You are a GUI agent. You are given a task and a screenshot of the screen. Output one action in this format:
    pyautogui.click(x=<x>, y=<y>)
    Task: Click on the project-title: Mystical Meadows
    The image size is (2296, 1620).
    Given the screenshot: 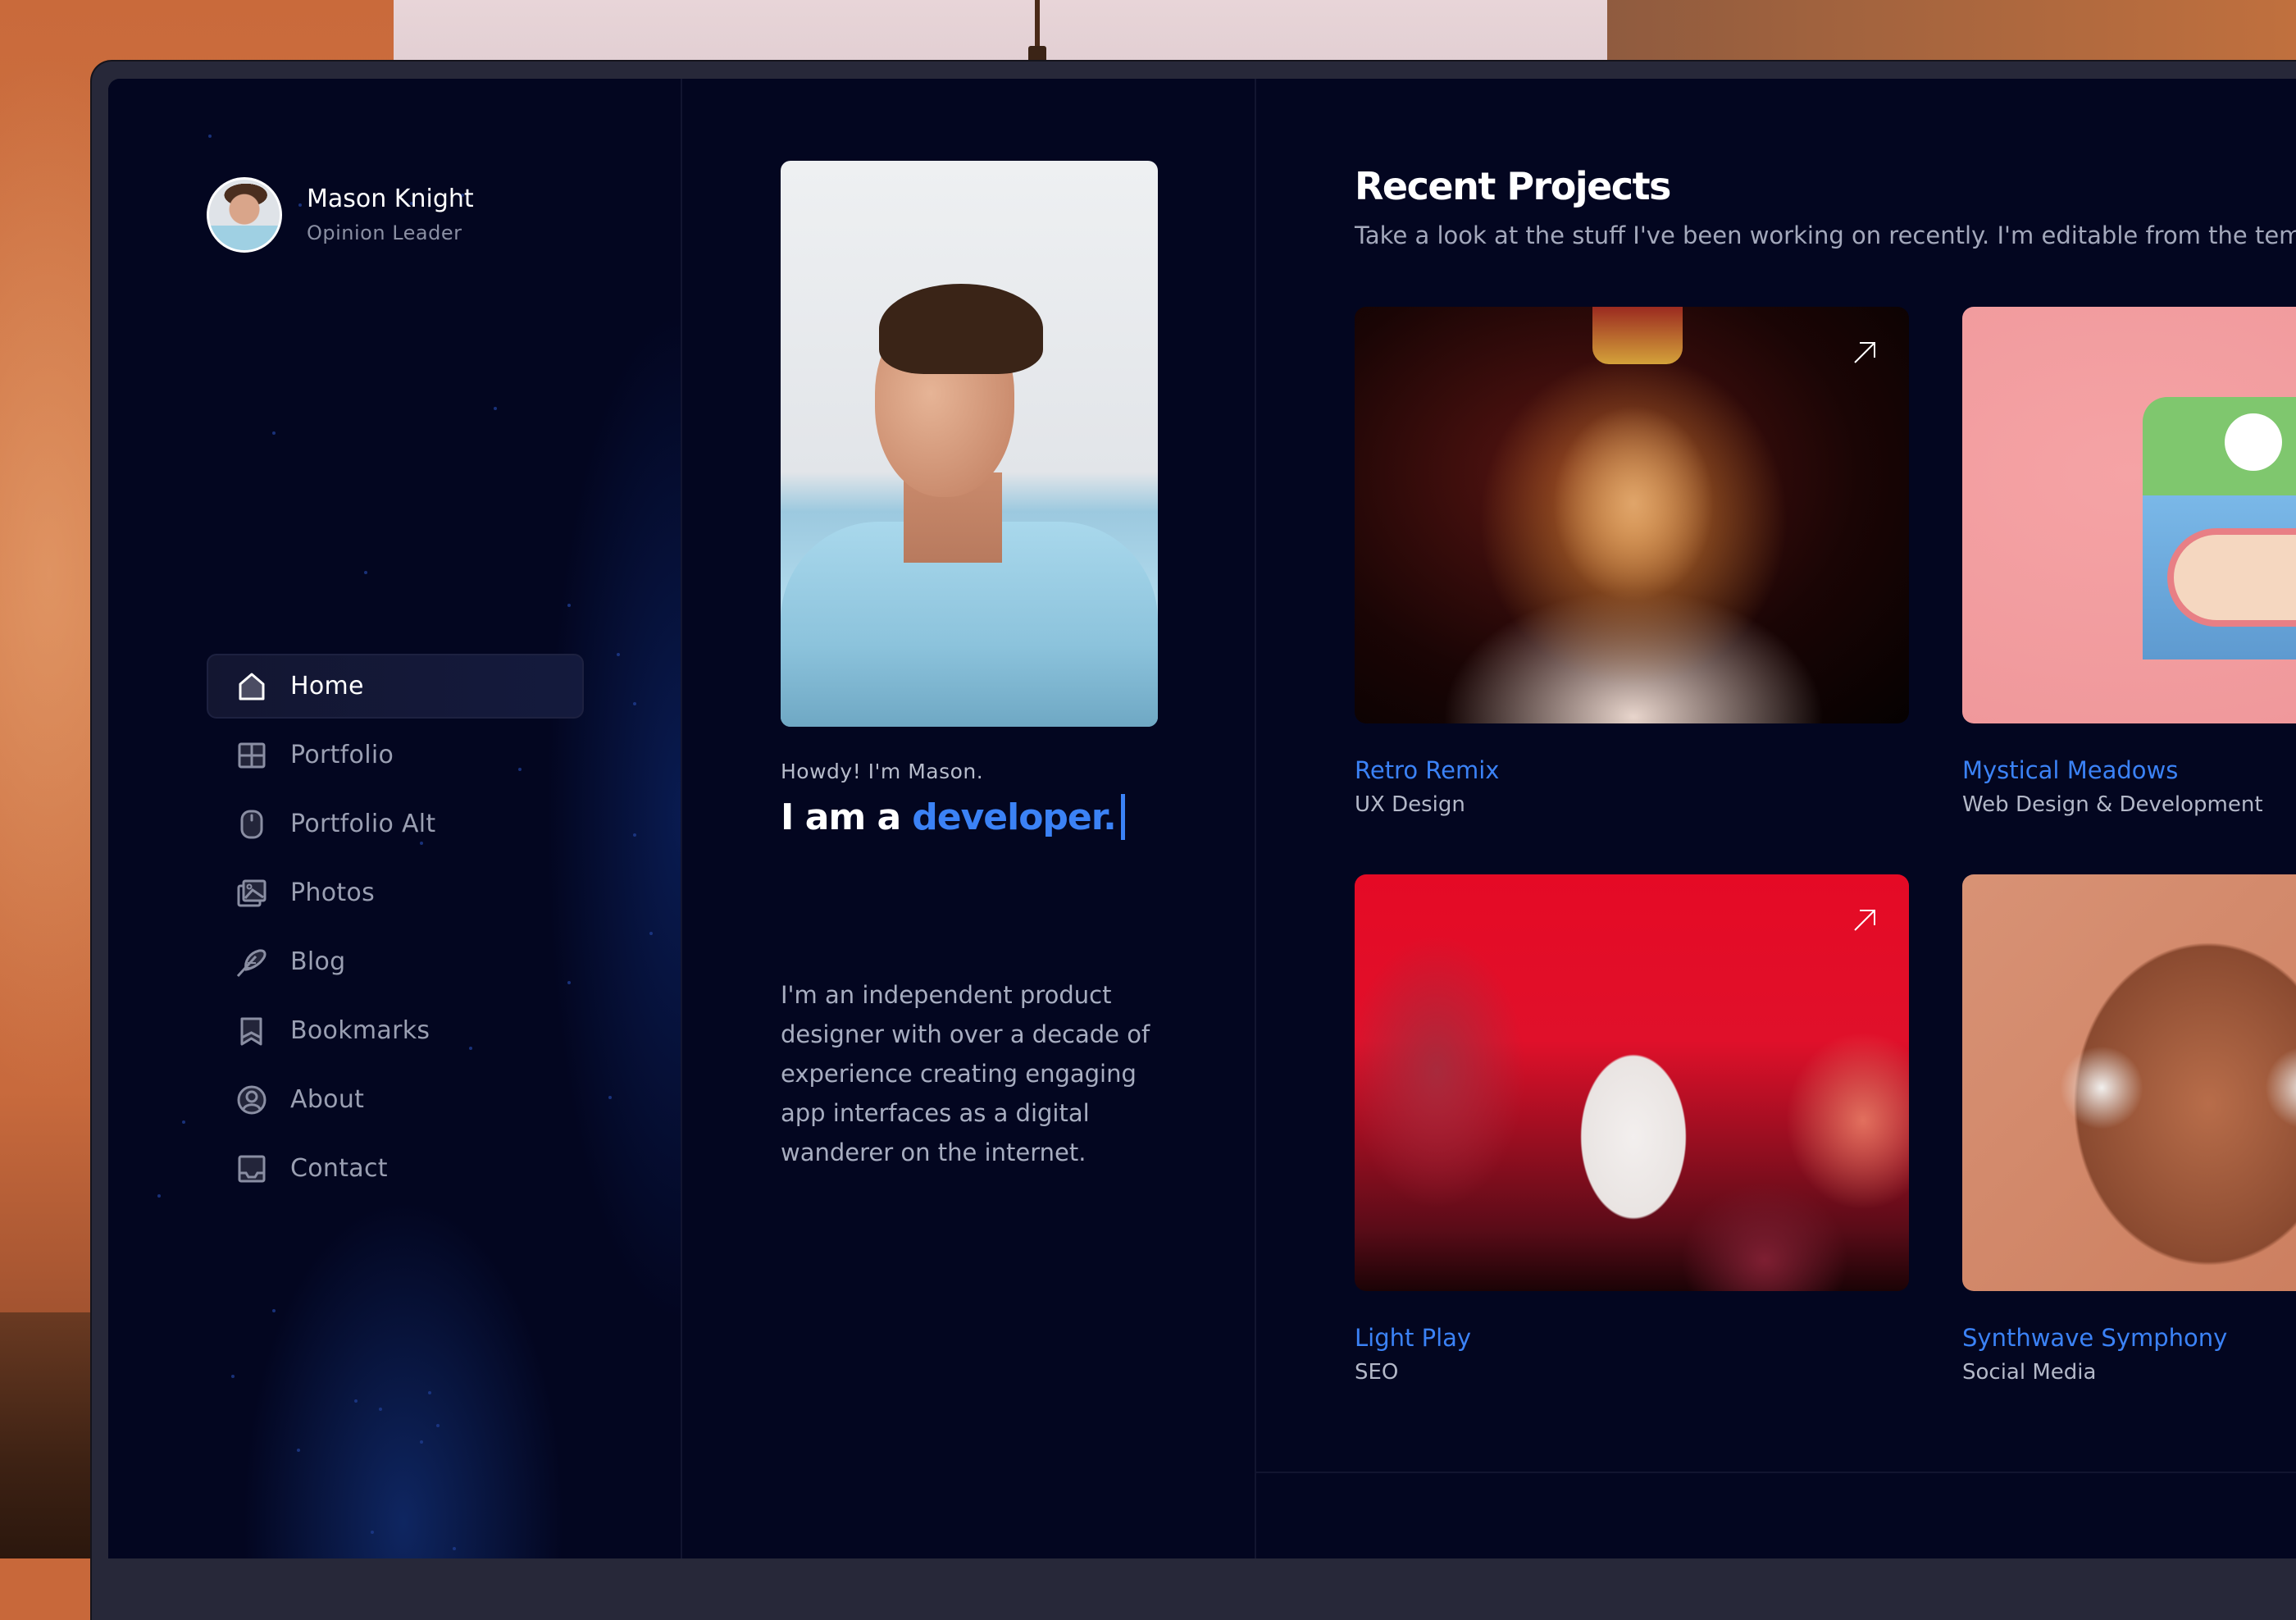 What is the action you would take?
    pyautogui.click(x=2129, y=770)
    